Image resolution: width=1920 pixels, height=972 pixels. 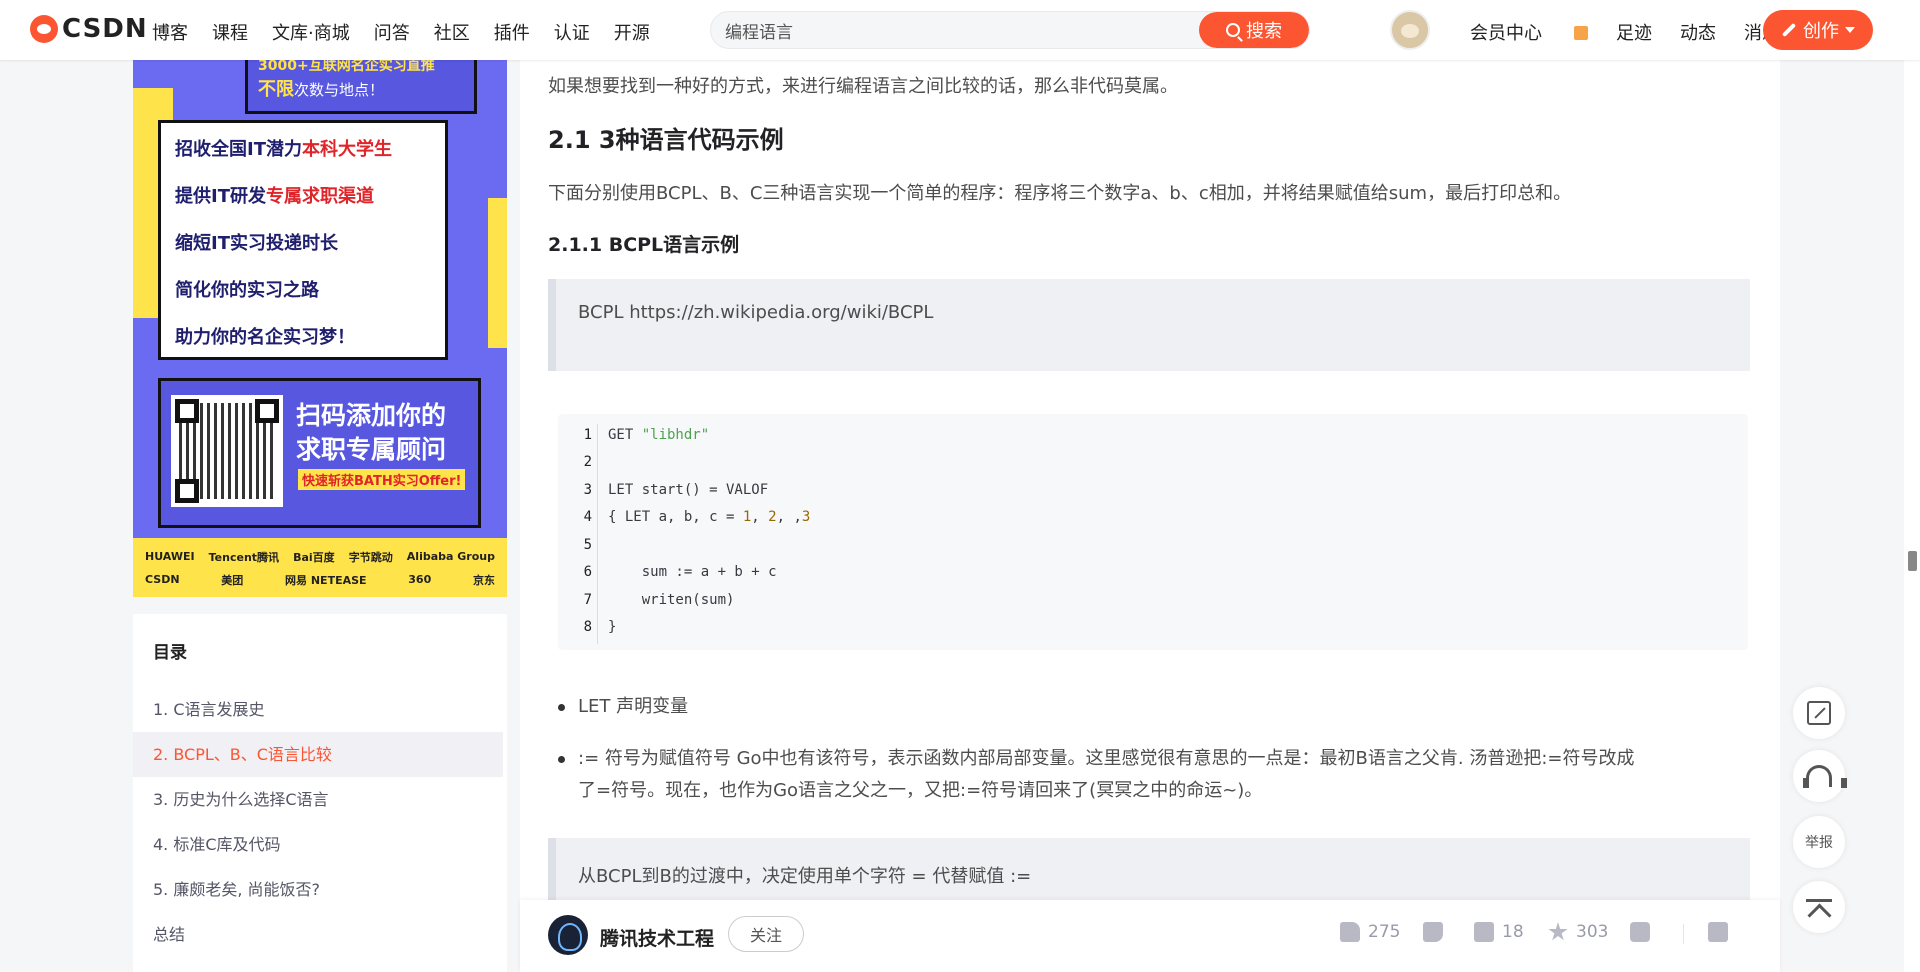 What do you see at coordinates (44, 29) in the screenshot?
I see `csdn-logo-icon` at bounding box center [44, 29].